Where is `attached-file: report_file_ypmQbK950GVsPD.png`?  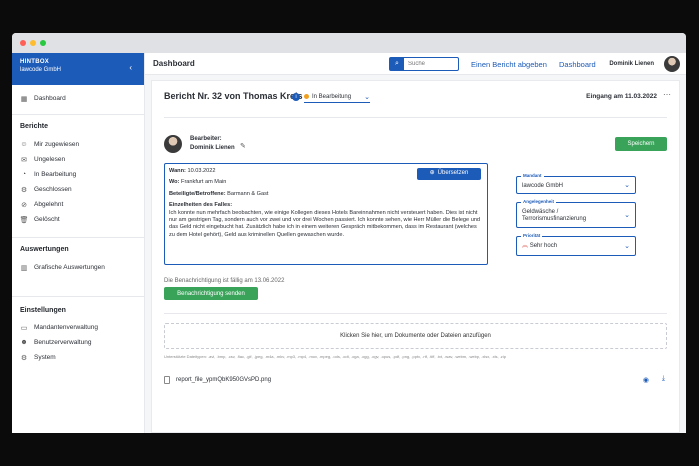 attached-file: report_file_ypmQbK950GVsPD.png is located at coordinates (217, 380).